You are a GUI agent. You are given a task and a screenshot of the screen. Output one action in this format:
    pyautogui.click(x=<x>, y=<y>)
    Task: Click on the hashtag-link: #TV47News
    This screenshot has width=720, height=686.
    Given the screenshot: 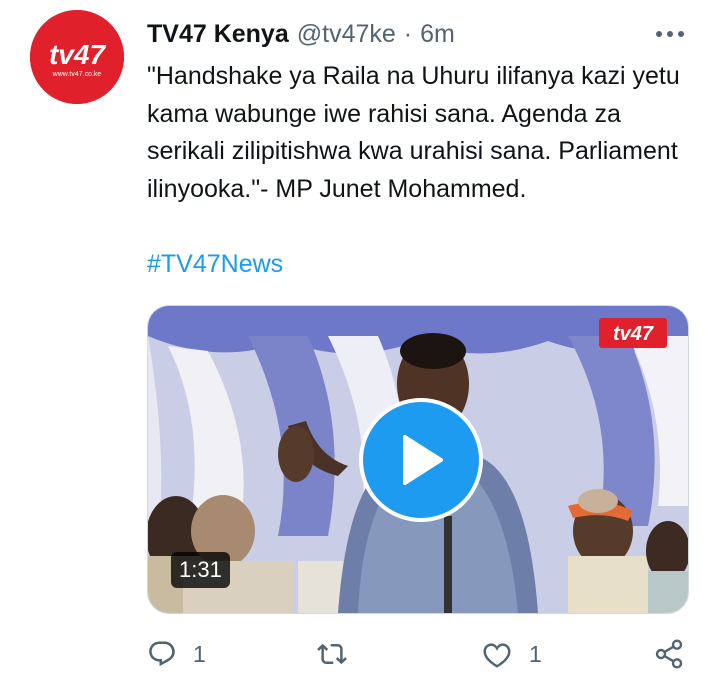 What is the action you would take?
    pyautogui.click(x=215, y=264)
    